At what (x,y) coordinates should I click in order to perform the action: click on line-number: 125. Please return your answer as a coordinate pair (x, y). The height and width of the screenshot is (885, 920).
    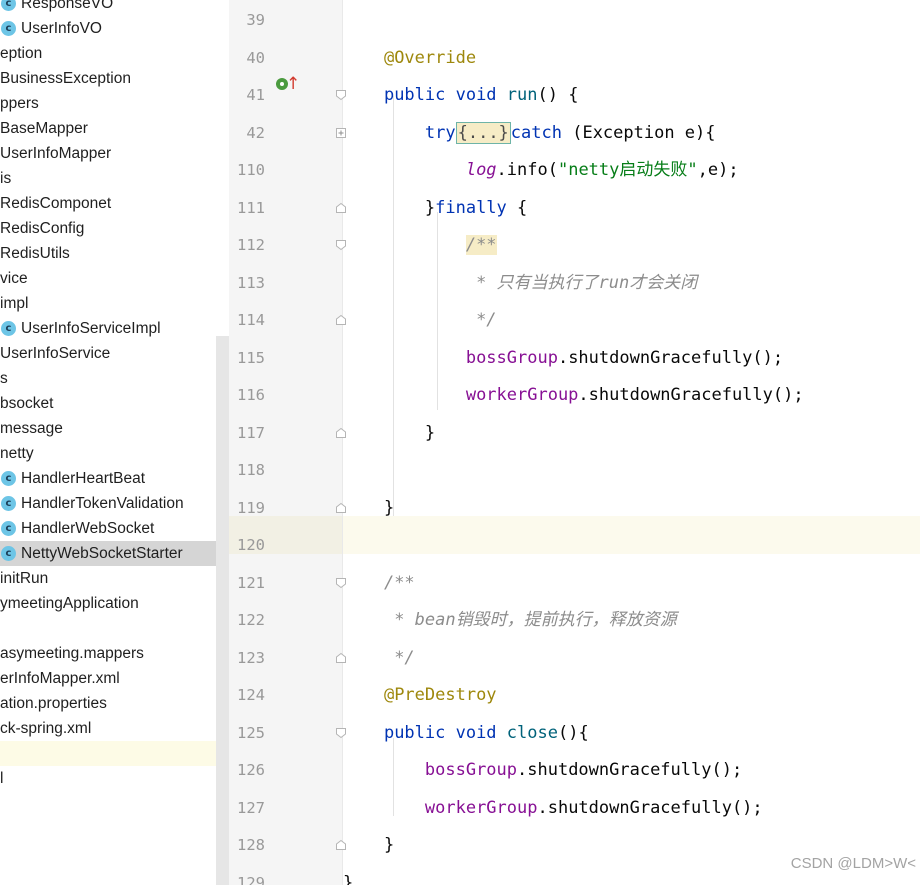
    Looking at the image, I should click on (251, 732).